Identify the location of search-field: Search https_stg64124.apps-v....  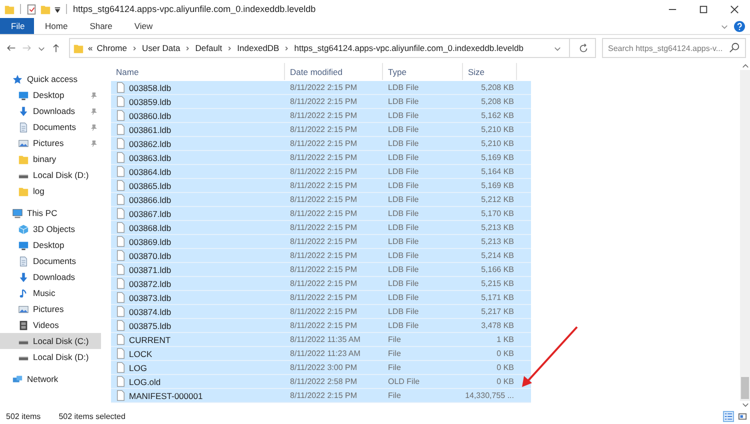
(674, 48).